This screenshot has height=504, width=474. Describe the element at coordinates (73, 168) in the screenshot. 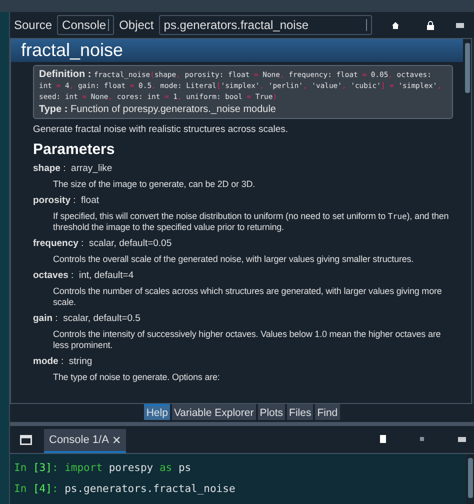

I see `param-heading: shape : array_like` at that location.